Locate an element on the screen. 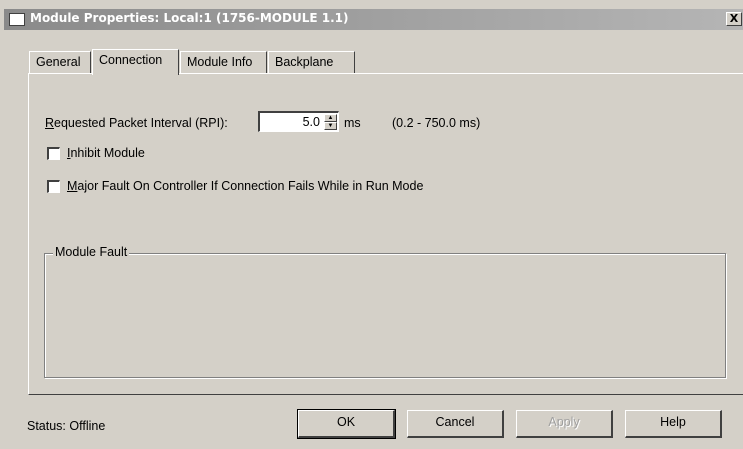 The width and height of the screenshot is (743, 449). ok-button: OK is located at coordinates (346, 424).